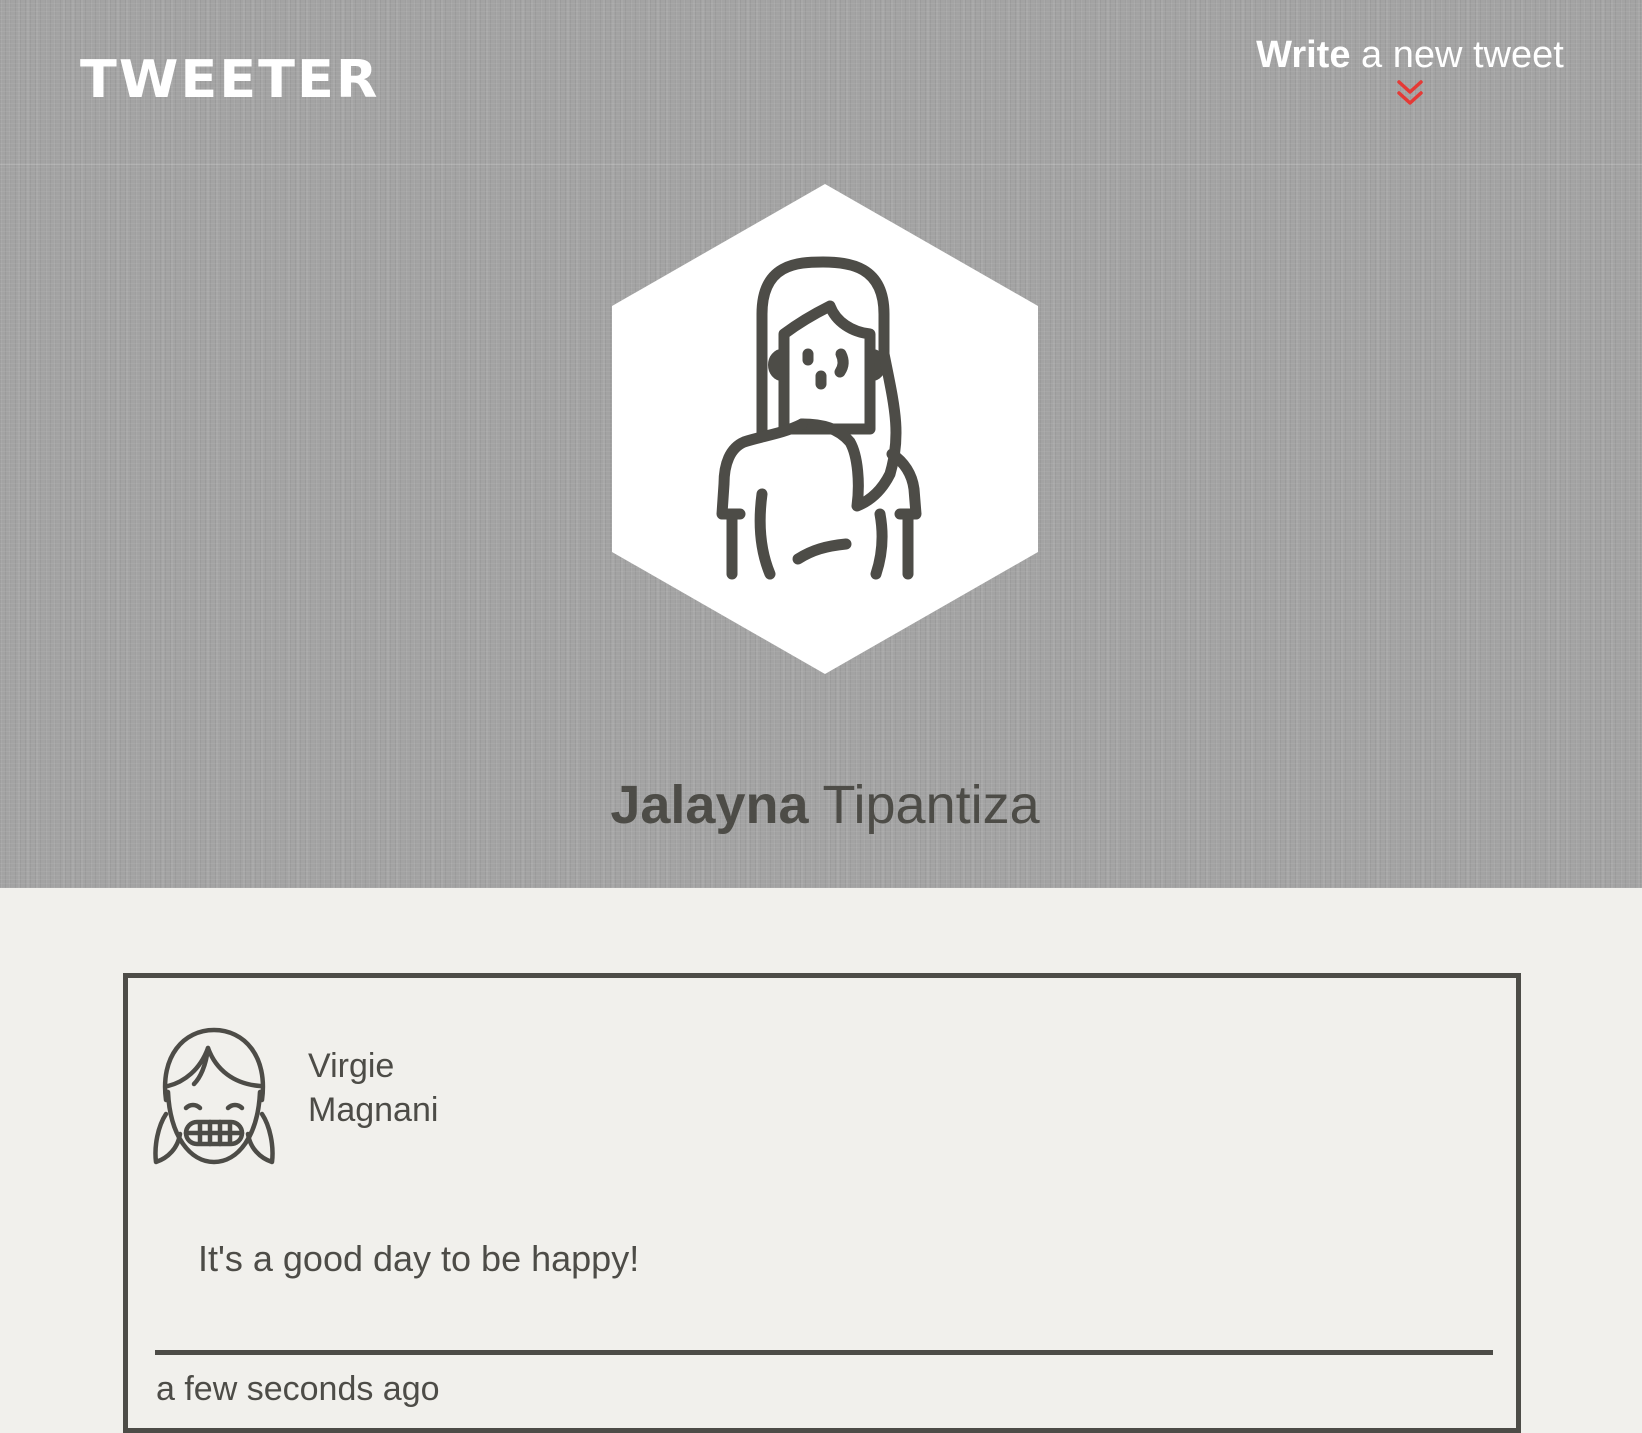  What do you see at coordinates (709, 805) in the screenshot?
I see `profile-first-name: Jalayna` at bounding box center [709, 805].